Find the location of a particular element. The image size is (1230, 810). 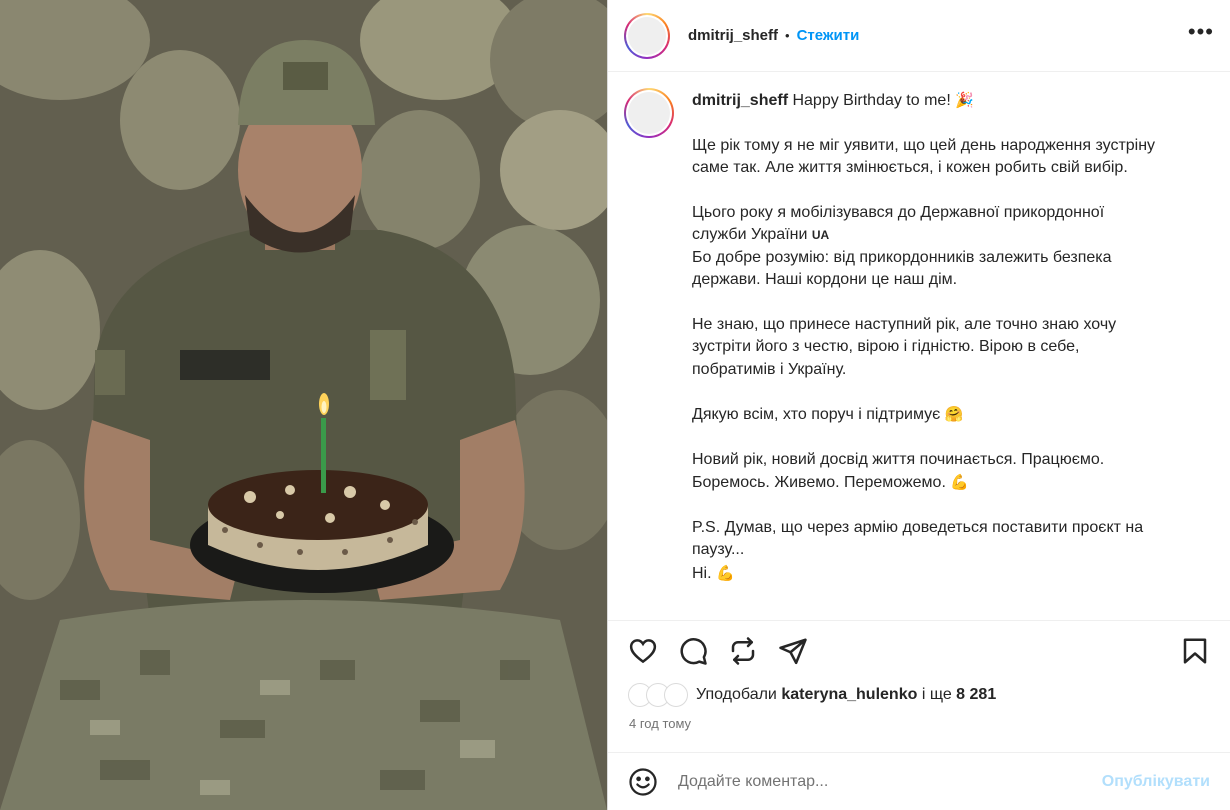

post-timestamp: 4 год тому is located at coordinates (660, 723).